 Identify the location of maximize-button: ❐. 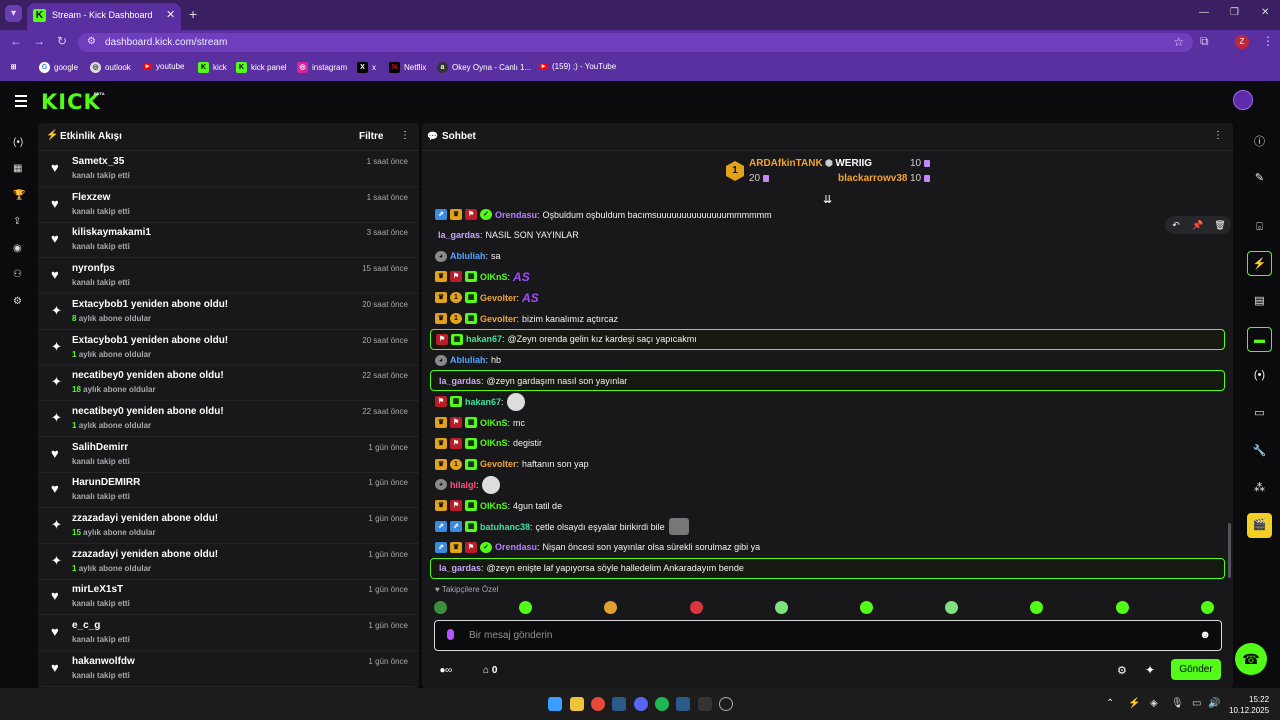
(1234, 12).